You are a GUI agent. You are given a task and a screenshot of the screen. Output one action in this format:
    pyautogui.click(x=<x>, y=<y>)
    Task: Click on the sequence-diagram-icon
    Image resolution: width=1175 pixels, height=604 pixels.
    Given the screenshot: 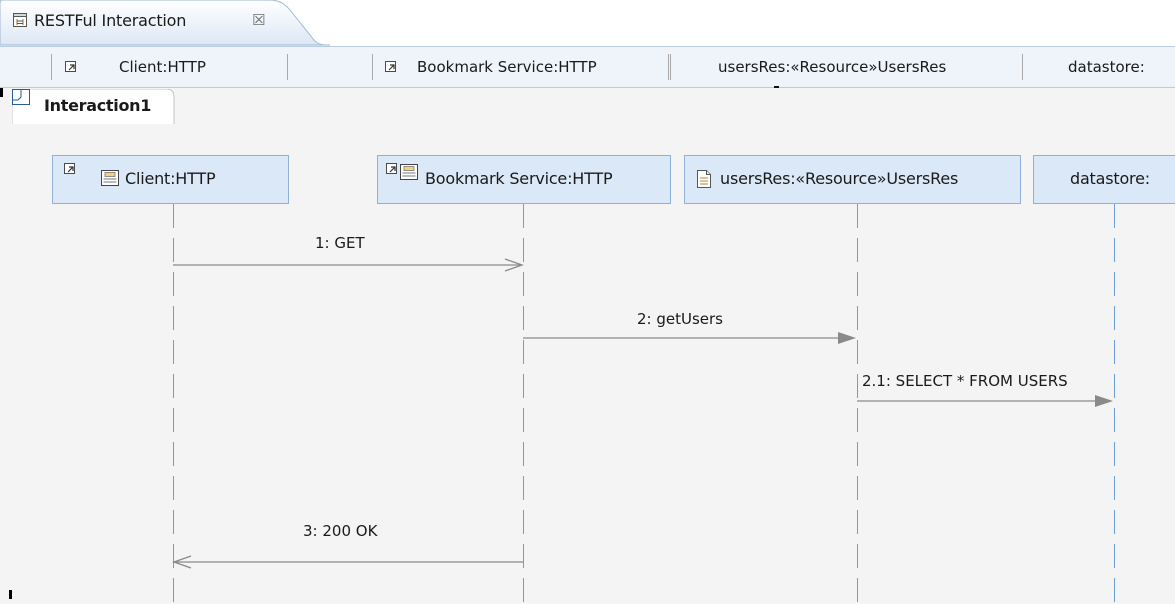 What is the action you would take?
    pyautogui.click(x=20, y=20)
    